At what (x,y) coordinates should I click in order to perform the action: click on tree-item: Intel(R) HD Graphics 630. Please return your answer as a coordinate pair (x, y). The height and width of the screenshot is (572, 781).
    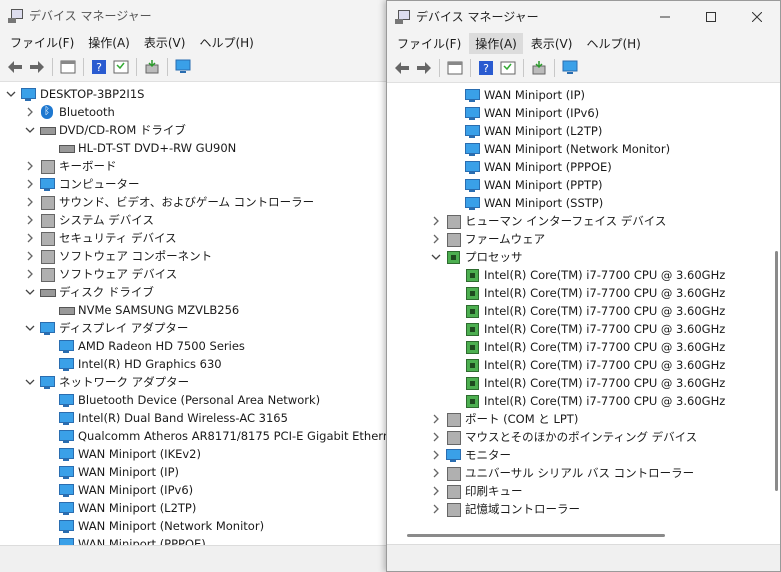
    Looking at the image, I should click on (194, 364).